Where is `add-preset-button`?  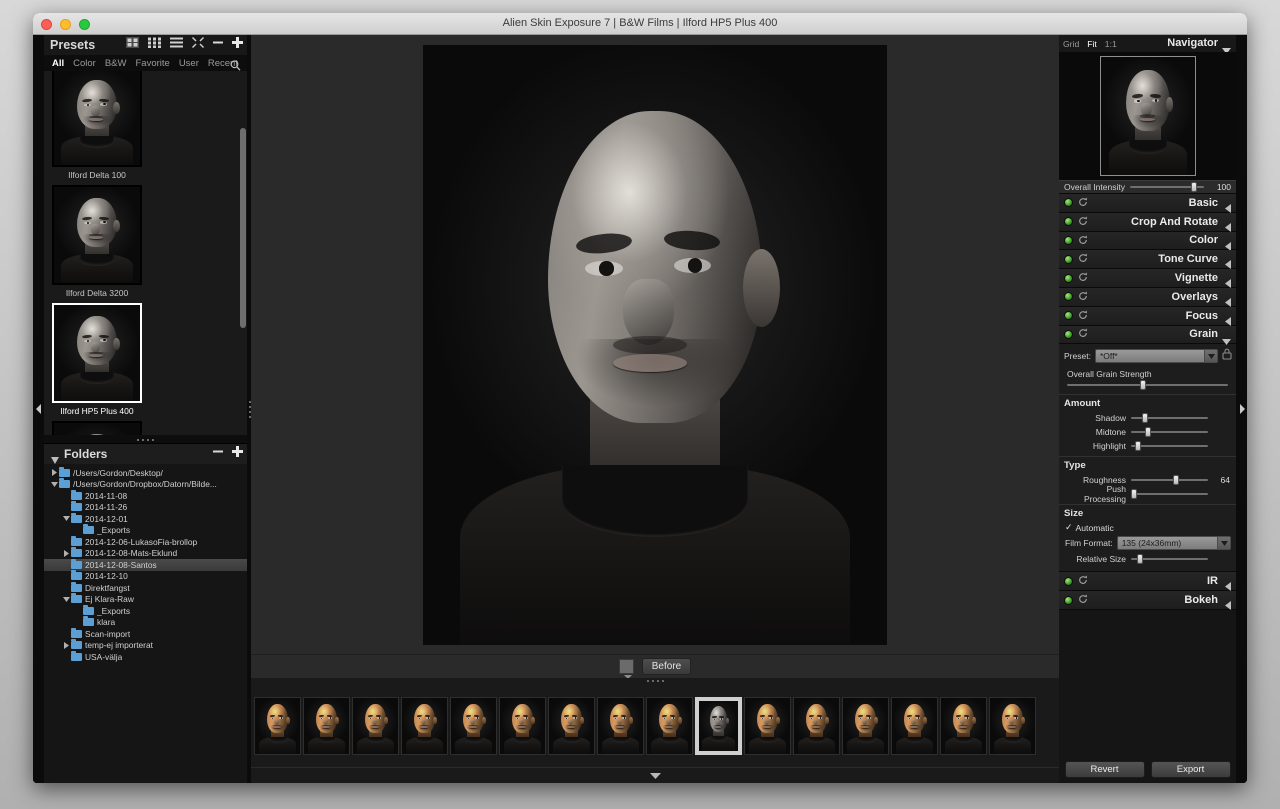
add-preset-button is located at coordinates (237, 42).